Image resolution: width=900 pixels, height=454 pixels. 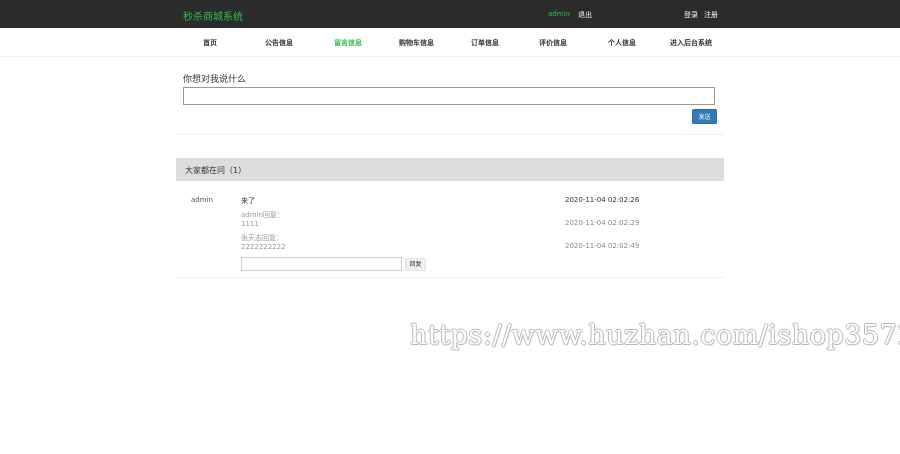 I want to click on reply-input, so click(x=321, y=264).